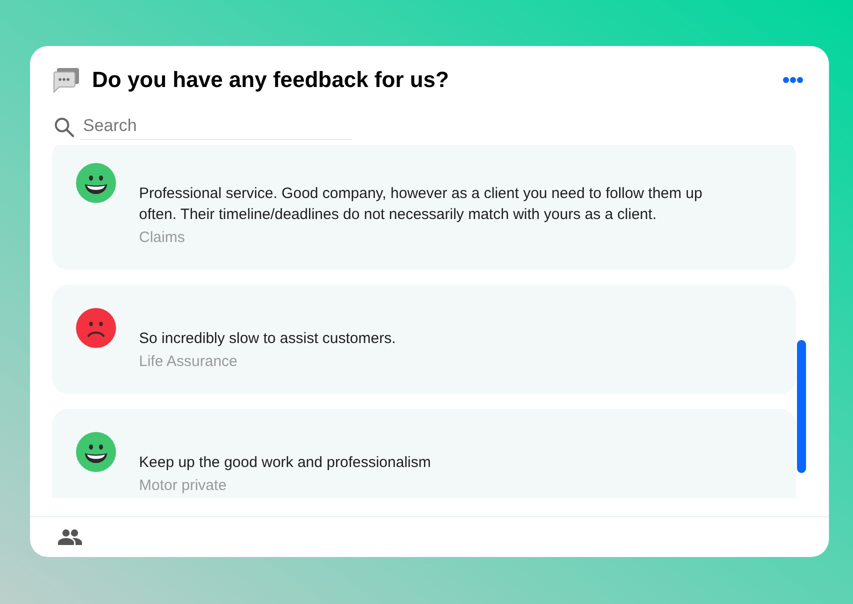 This screenshot has width=853, height=604. What do you see at coordinates (162, 238) in the screenshot?
I see `feedback-category: Claims` at bounding box center [162, 238].